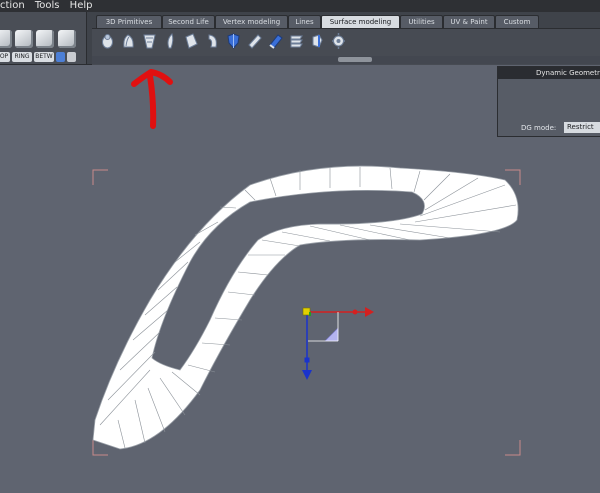 Image resolution: width=600 pixels, height=493 pixels. I want to click on gizmo-z-arrow-icon, so click(307, 375).